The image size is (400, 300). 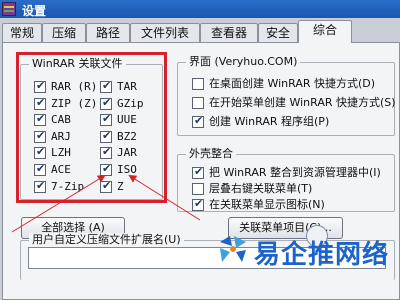 I want to click on menu-icons-checkbox-box, so click(x=198, y=204).